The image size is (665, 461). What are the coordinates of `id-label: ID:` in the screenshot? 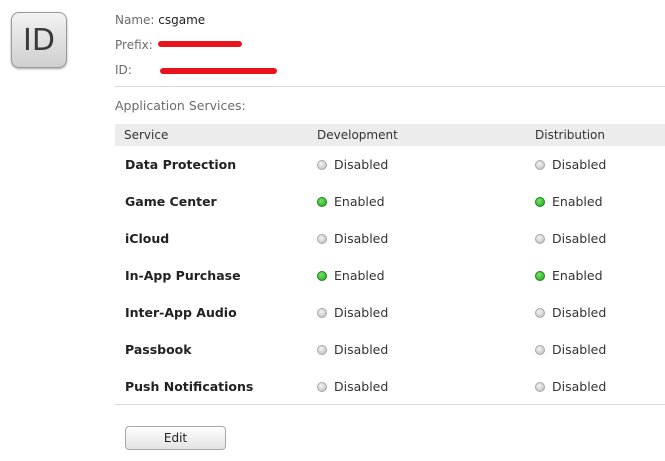 It's located at (123, 70).